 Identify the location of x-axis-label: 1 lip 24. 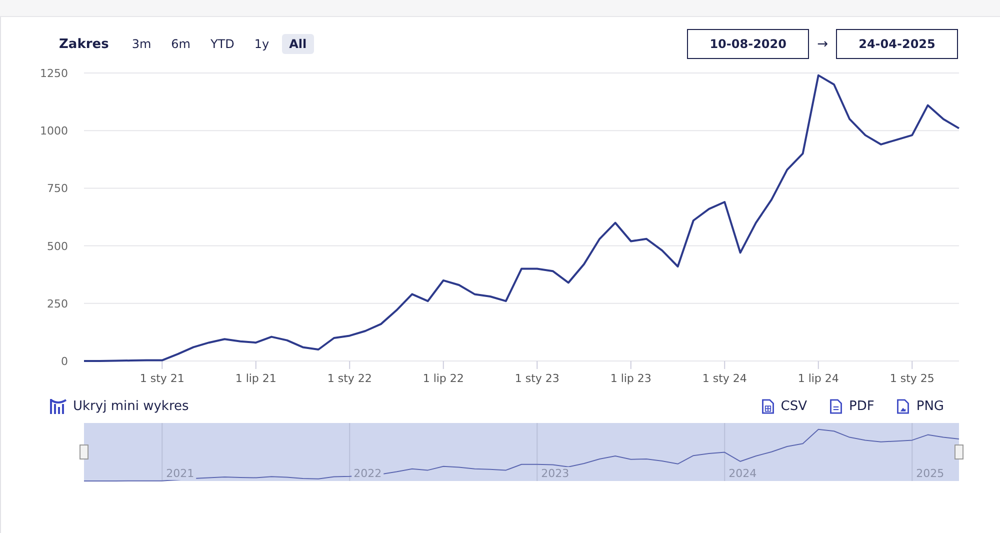
(818, 378).